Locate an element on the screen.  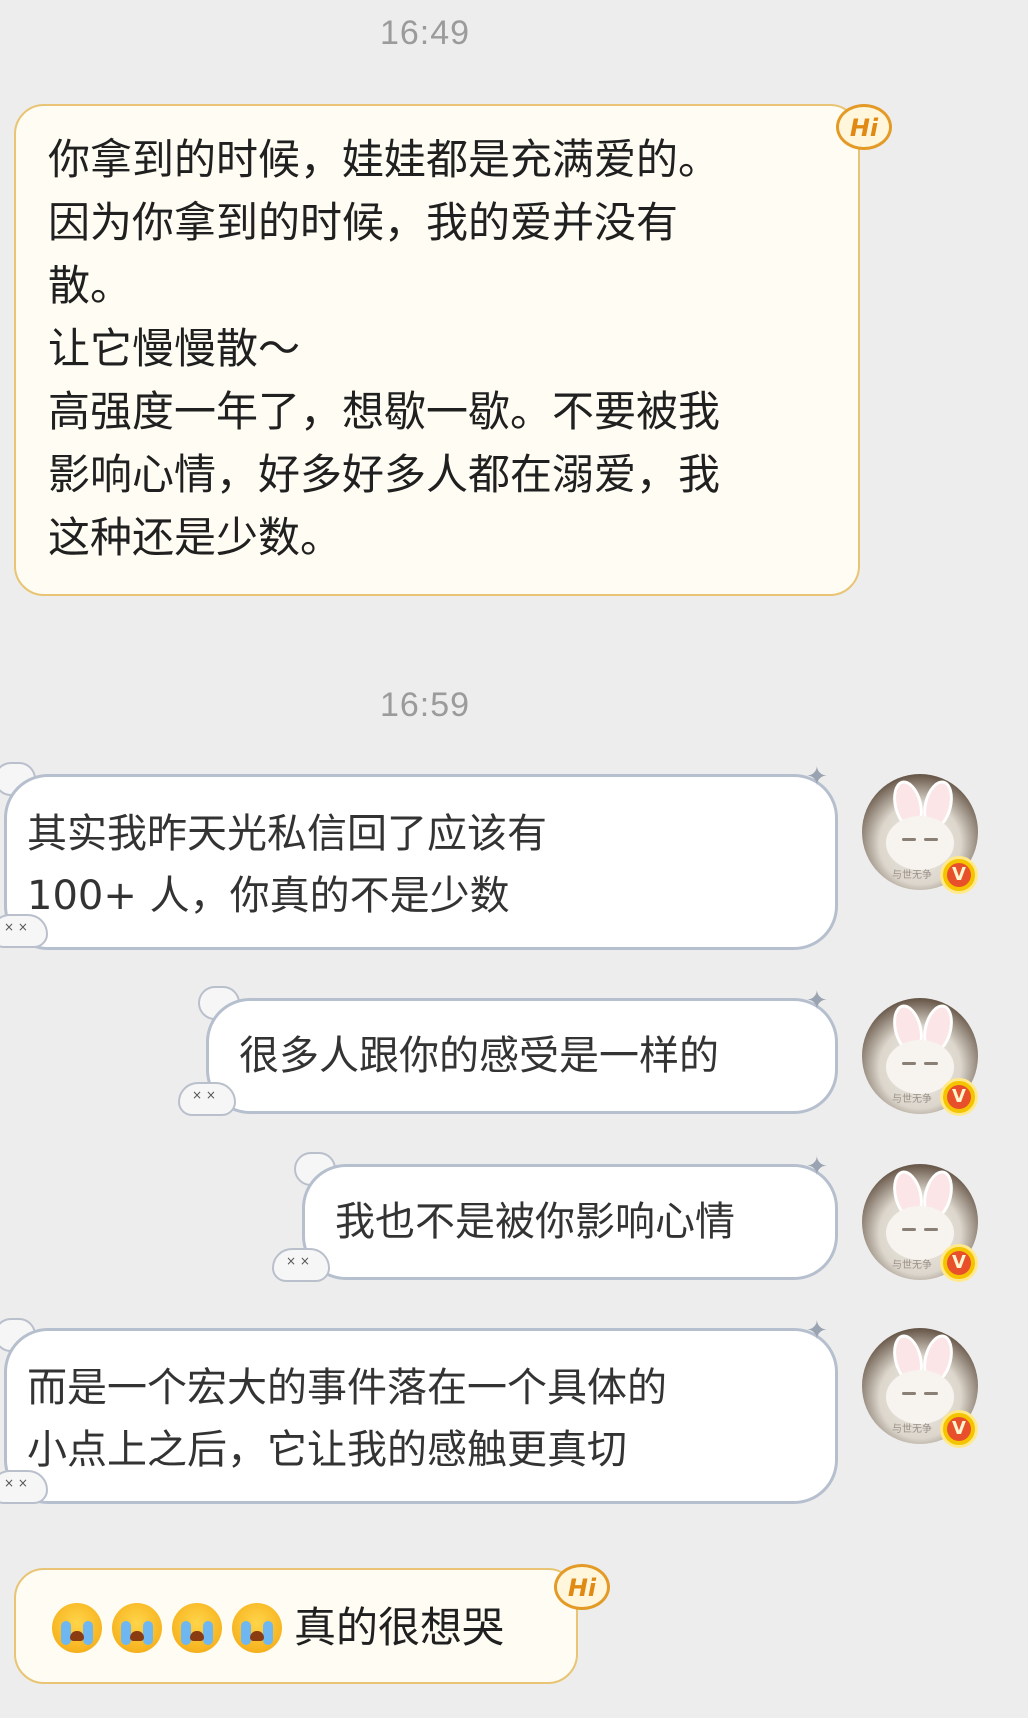
message-text: 我也不是被你影响心情 is located at coordinates (535, 1222).